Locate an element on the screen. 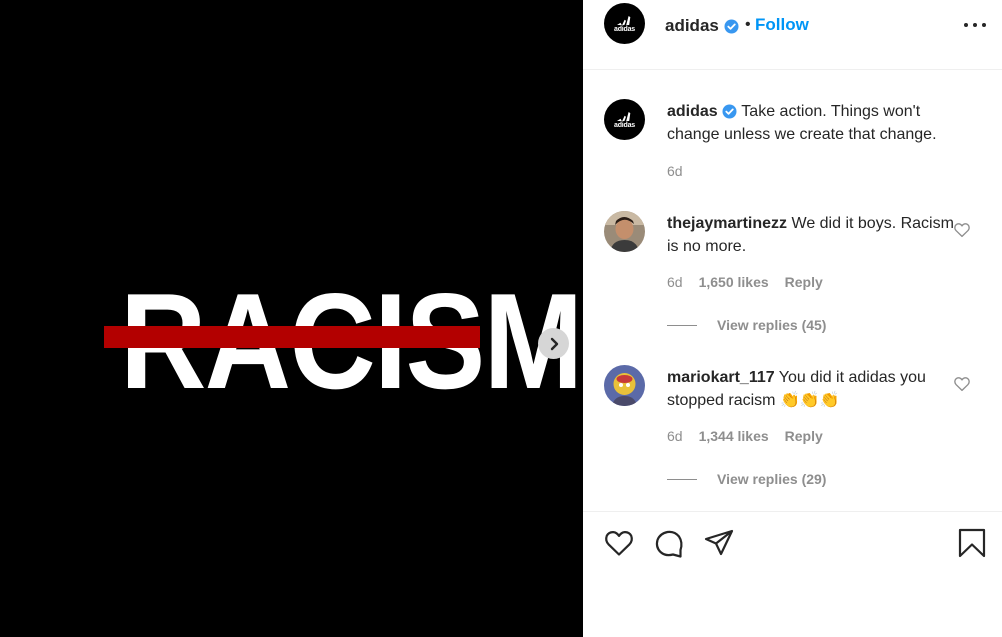  clap-emoji: 👏👏👏 is located at coordinates (809, 400).